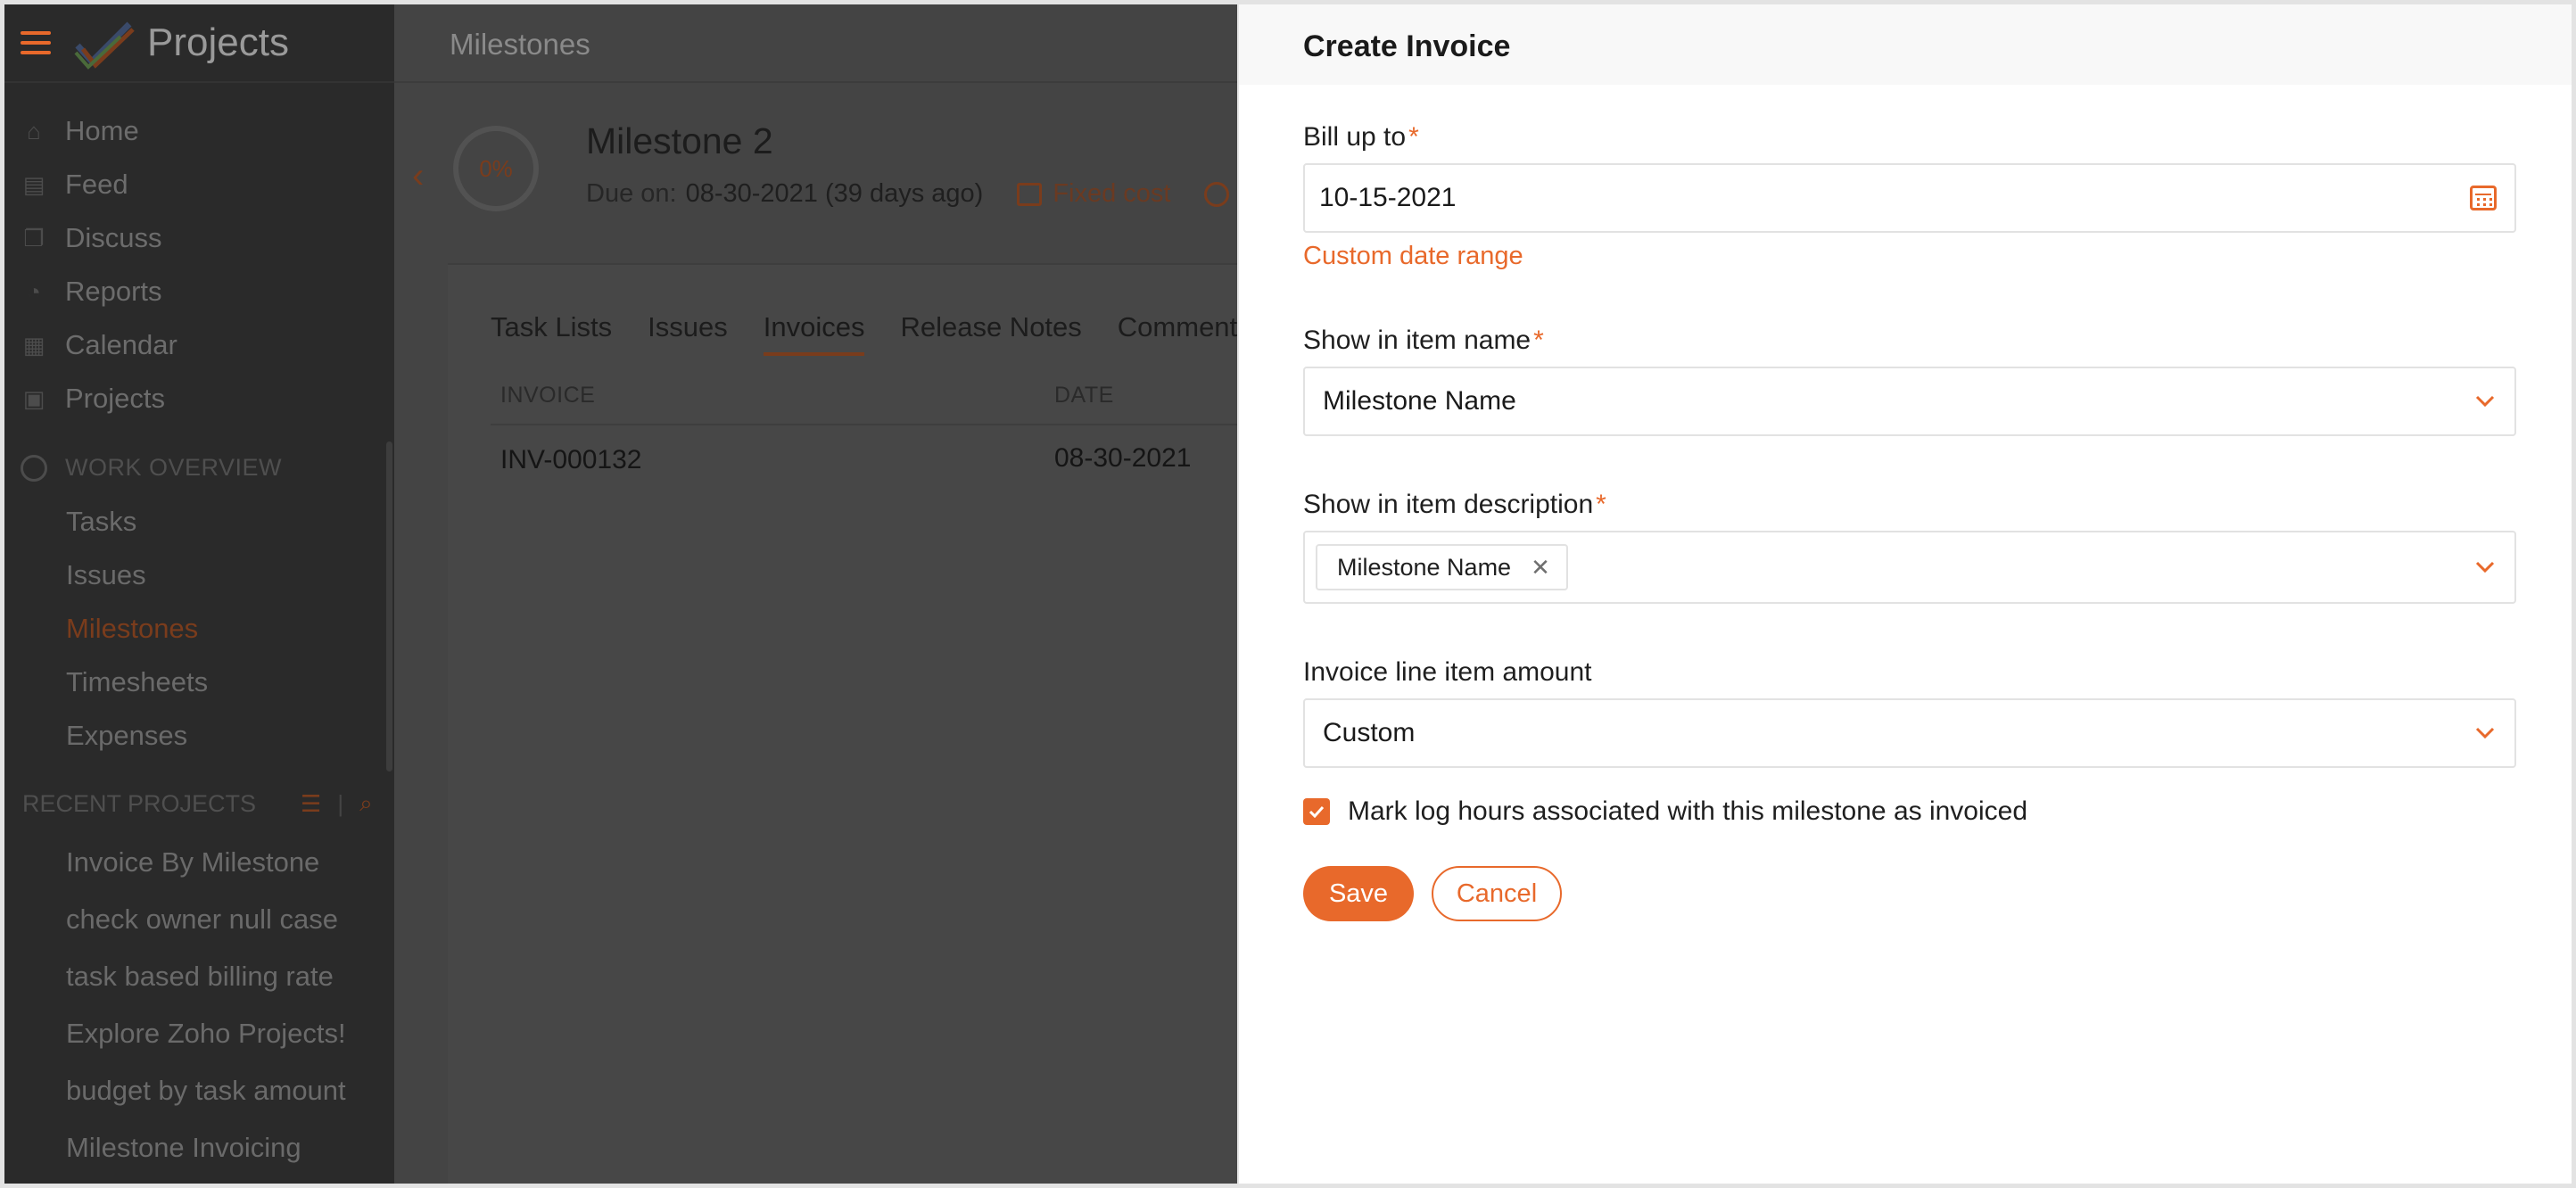 This screenshot has height=1188, width=2576. I want to click on due-label: Due on:, so click(631, 193).